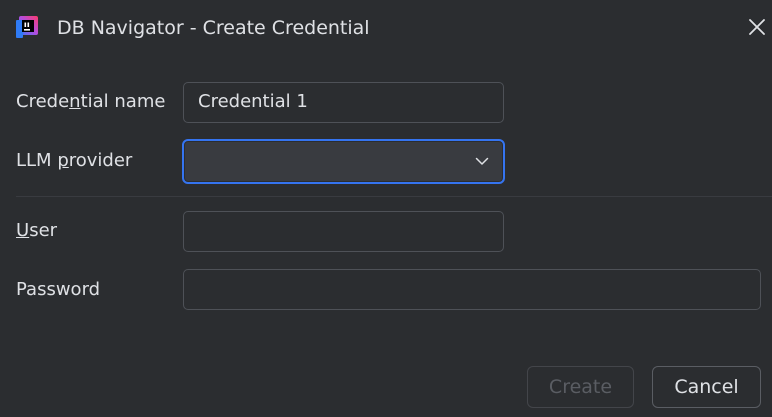  I want to click on credential-name-label: Credential name, so click(90, 102).